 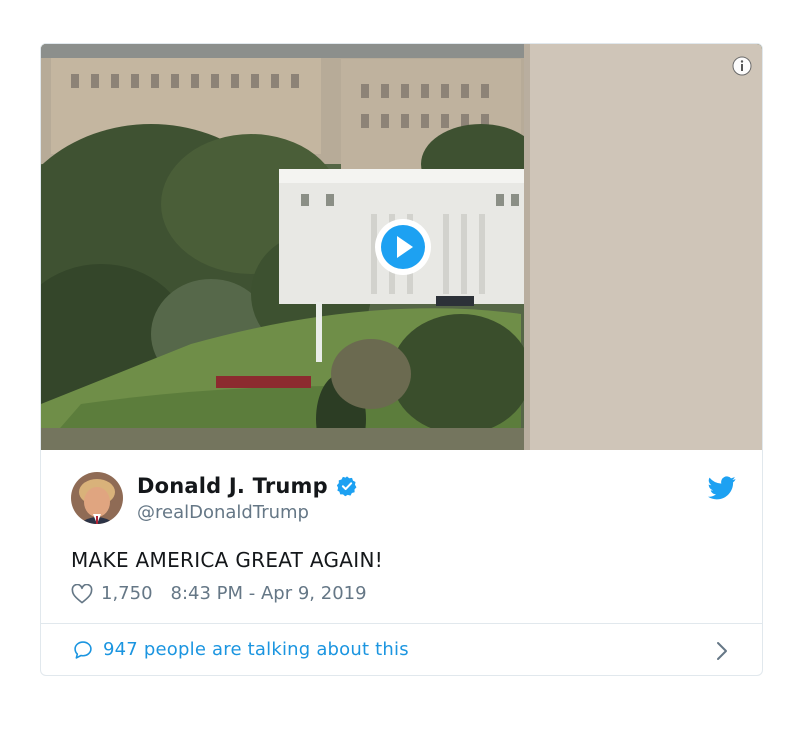 What do you see at coordinates (403, 500) in the screenshot?
I see `tweet-author: Donald J. Trump @realDonaldTrump` at bounding box center [403, 500].